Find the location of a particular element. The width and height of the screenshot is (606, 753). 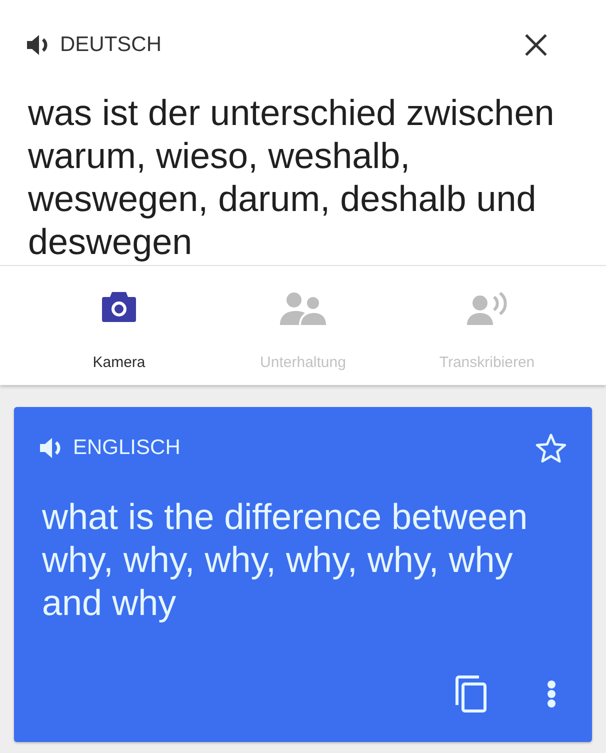

mode-tab: Transkribieren is located at coordinates (487, 325).